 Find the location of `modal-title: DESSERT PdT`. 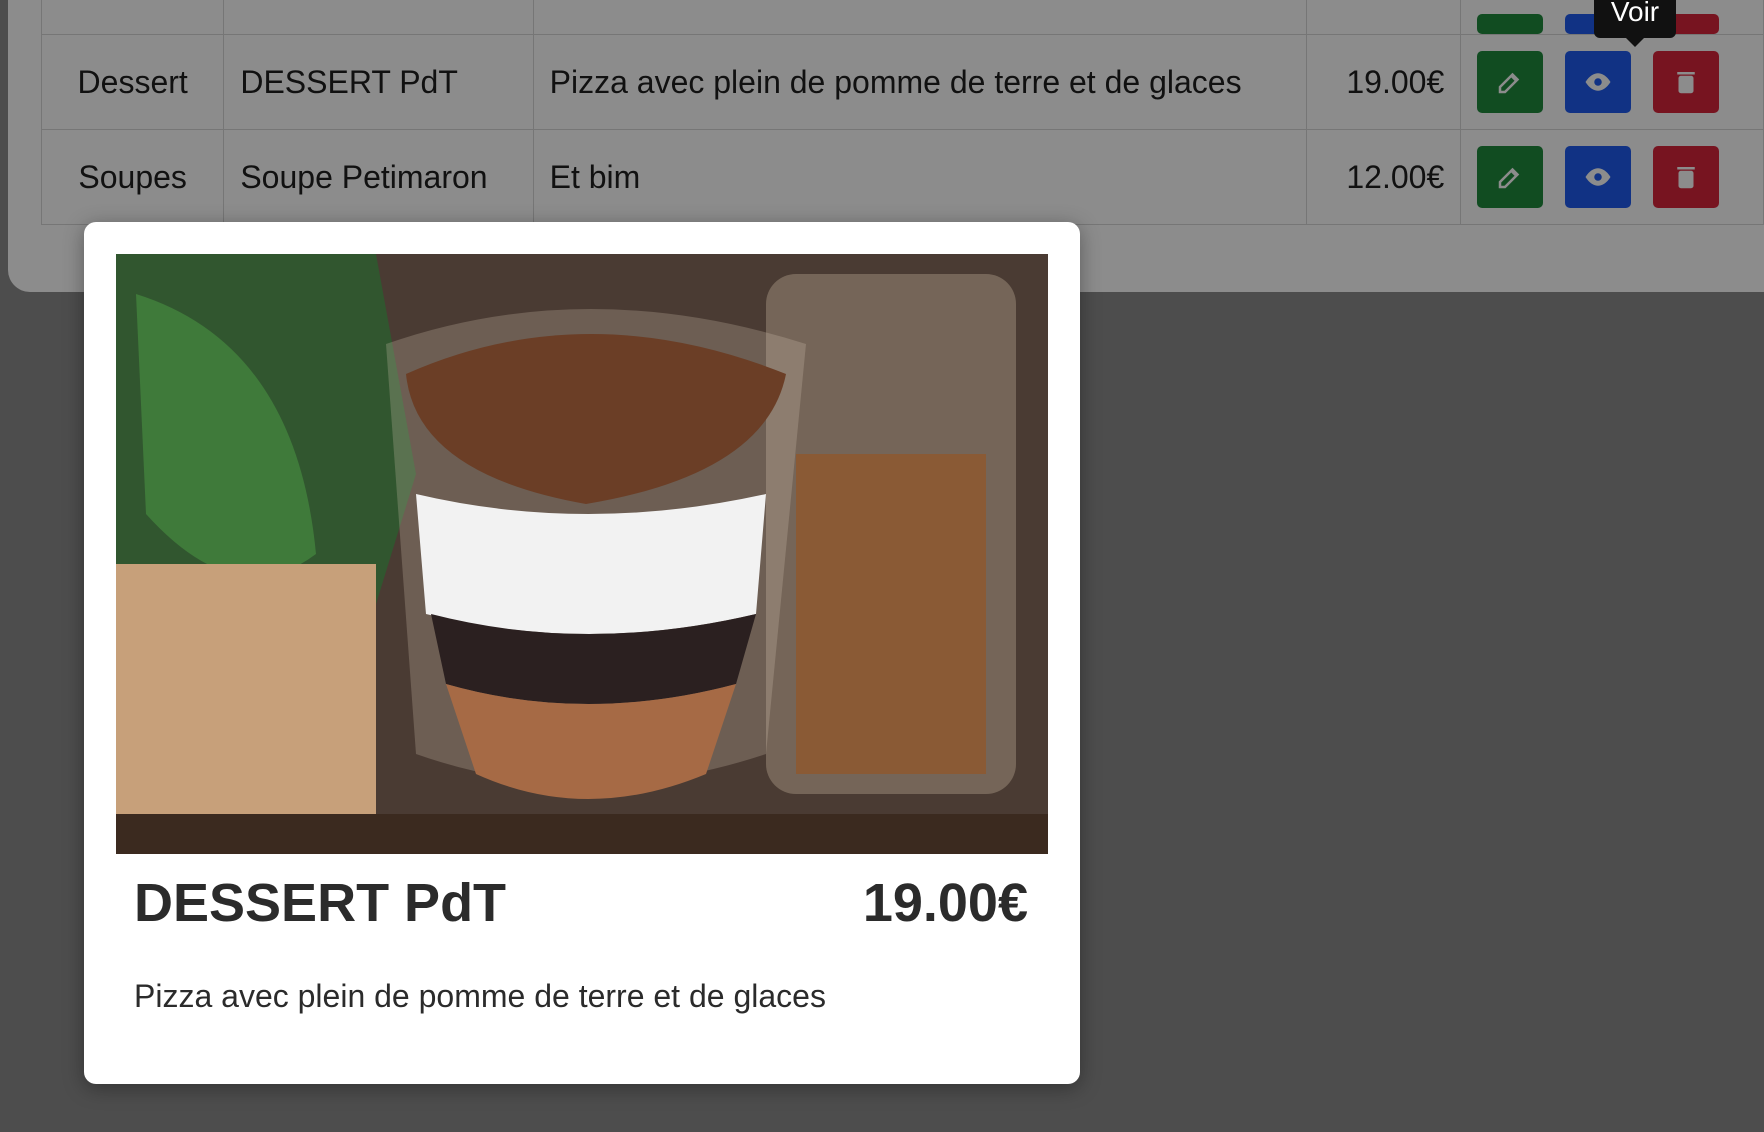

modal-title: DESSERT PdT is located at coordinates (320, 903).